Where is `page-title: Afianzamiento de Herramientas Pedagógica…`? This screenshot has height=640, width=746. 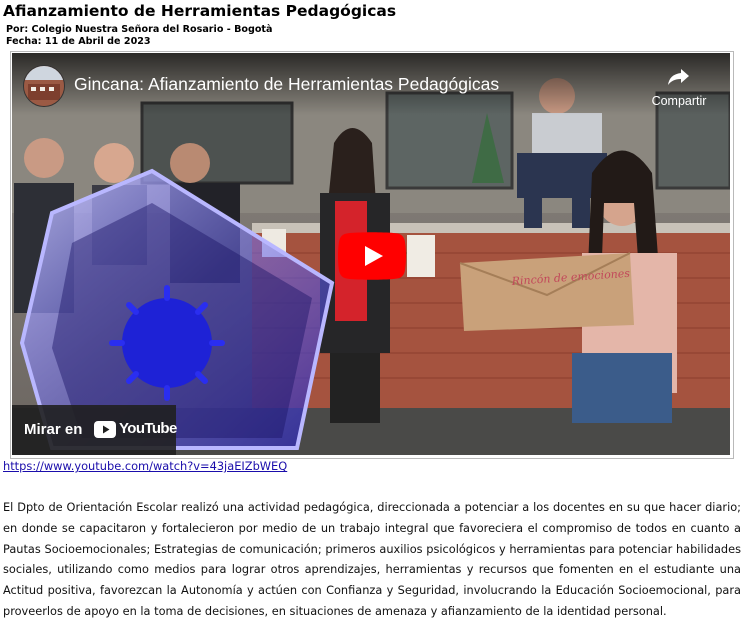 page-title: Afianzamiento de Herramientas Pedagógica… is located at coordinates (200, 11).